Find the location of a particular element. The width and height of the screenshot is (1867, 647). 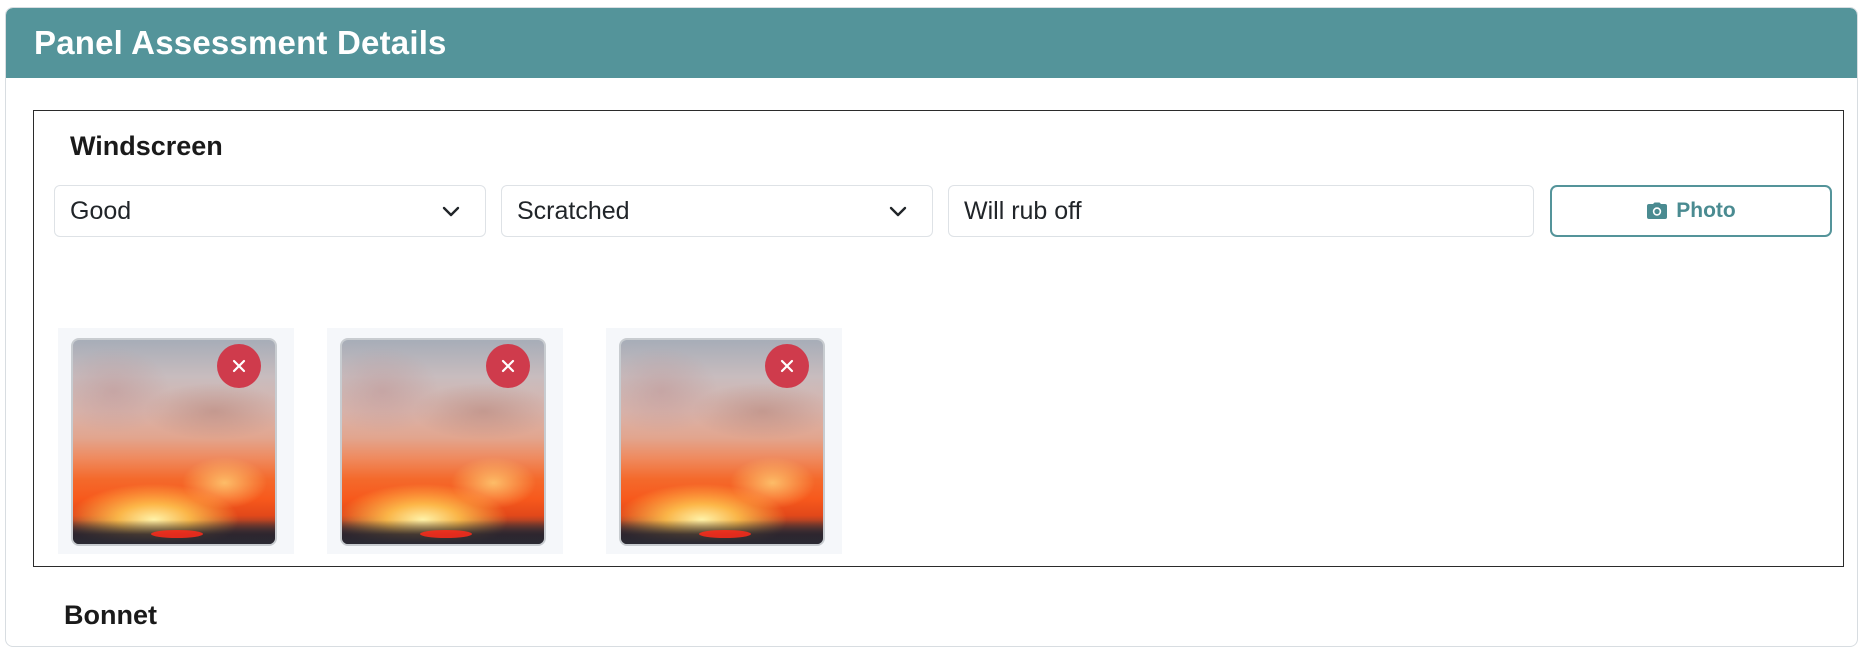

condition-select-value: Good is located at coordinates (101, 211).